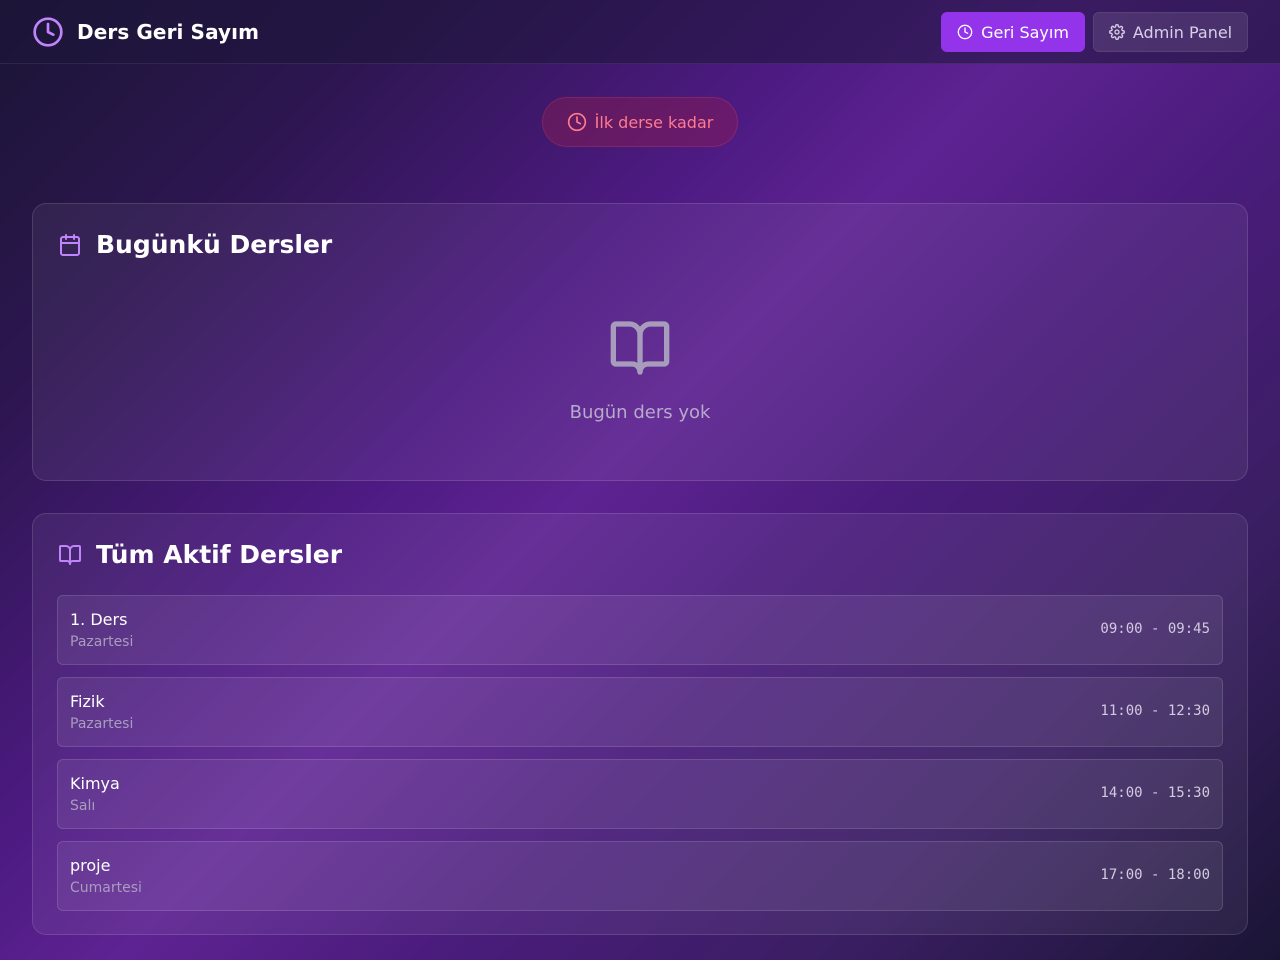 This screenshot has width=1280, height=960. Describe the element at coordinates (1155, 711) in the screenshot. I see `lesson-time: 11:00 - 12:30` at that location.